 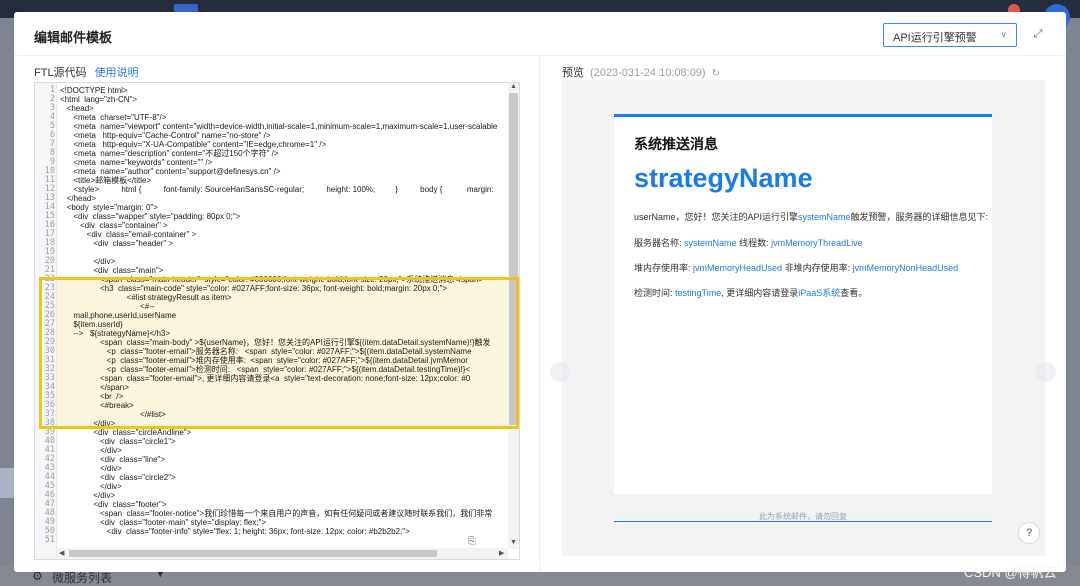 What do you see at coordinates (1038, 34) in the screenshot?
I see `fullscreen-icon: ⤢` at bounding box center [1038, 34].